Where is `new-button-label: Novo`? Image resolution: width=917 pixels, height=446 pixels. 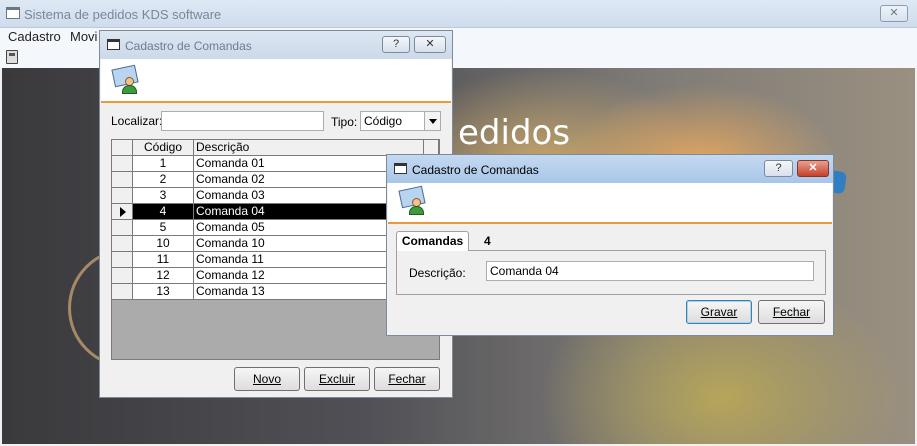
new-button-label: Novo is located at coordinates (266, 379).